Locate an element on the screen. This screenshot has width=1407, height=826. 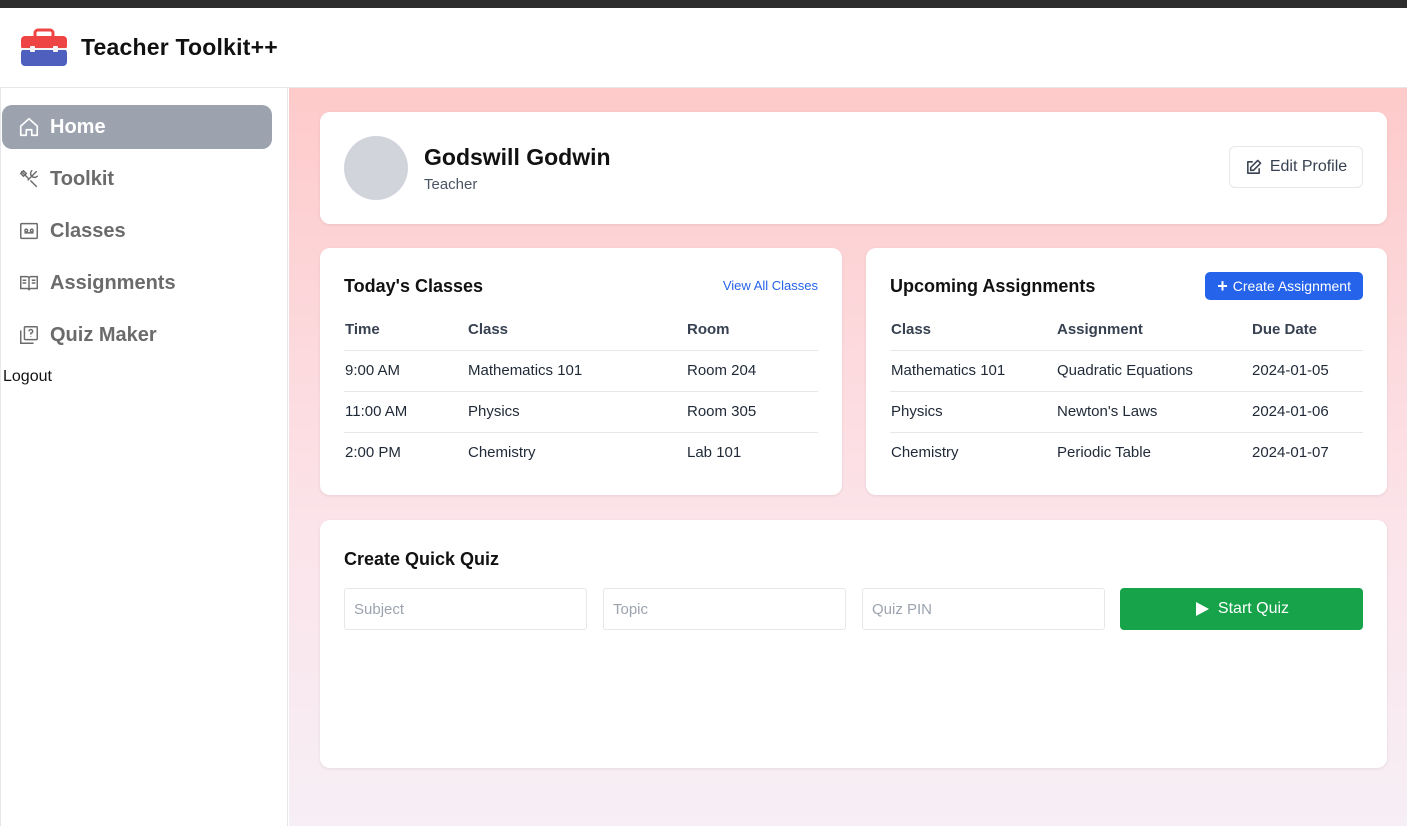
table-header-row: Class Assignment Due Date is located at coordinates (1126, 330).